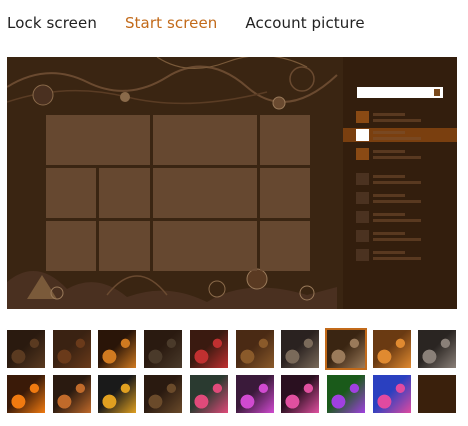  Describe the element at coordinates (400, 92) in the screenshot. I see `preview-search-box` at that location.